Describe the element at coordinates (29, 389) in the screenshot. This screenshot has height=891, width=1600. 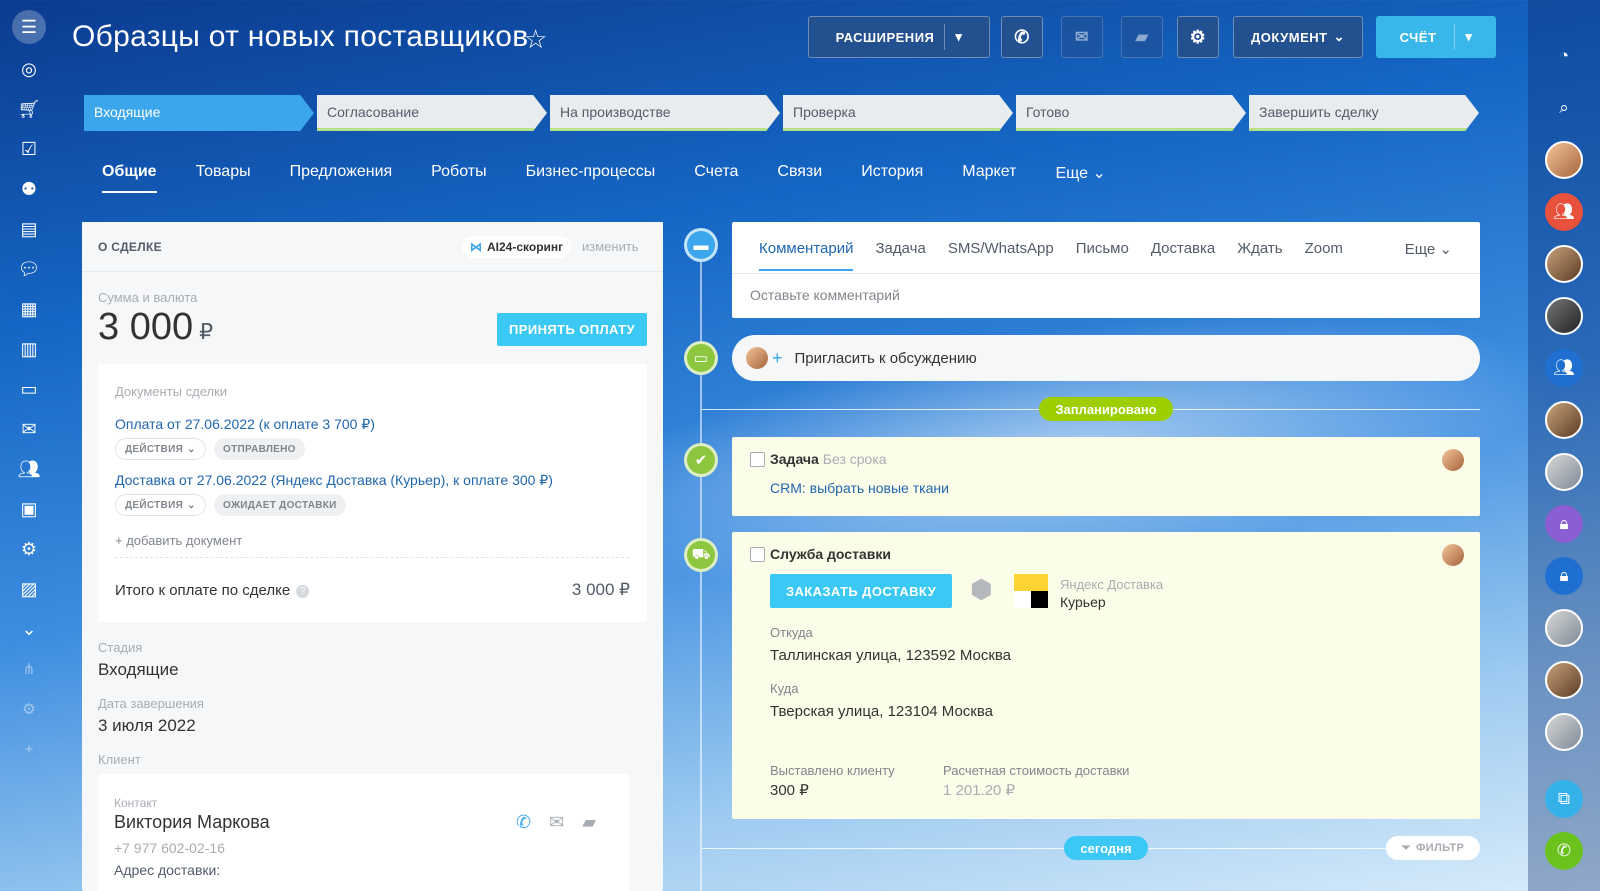
I see `drive-icon: ▭` at that location.